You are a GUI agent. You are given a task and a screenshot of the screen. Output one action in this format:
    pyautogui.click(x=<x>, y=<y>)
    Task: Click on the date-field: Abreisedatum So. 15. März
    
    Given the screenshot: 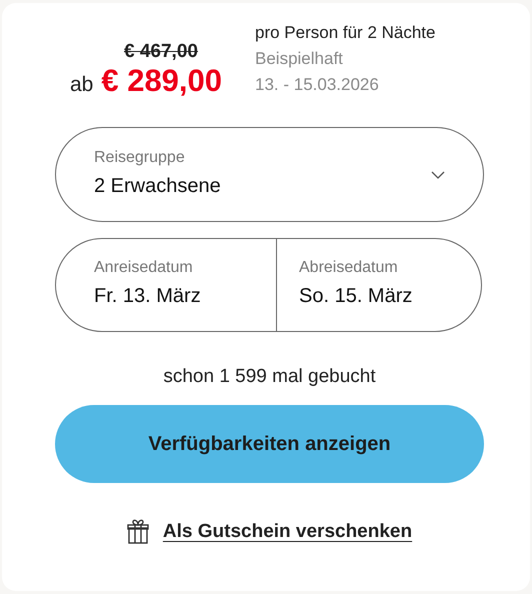 What is the action you would take?
    pyautogui.click(x=378, y=285)
    